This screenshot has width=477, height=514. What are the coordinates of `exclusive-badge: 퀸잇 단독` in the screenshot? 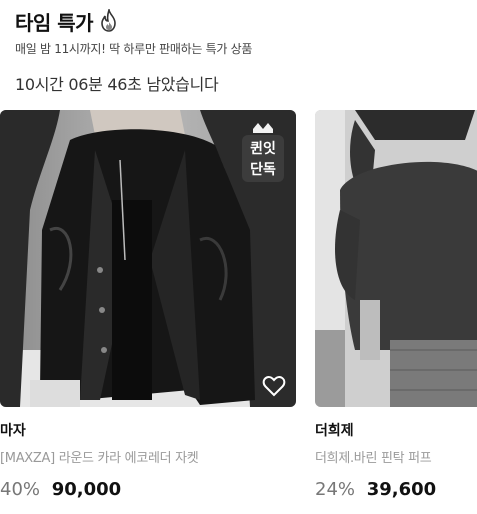 It's located at (263, 151).